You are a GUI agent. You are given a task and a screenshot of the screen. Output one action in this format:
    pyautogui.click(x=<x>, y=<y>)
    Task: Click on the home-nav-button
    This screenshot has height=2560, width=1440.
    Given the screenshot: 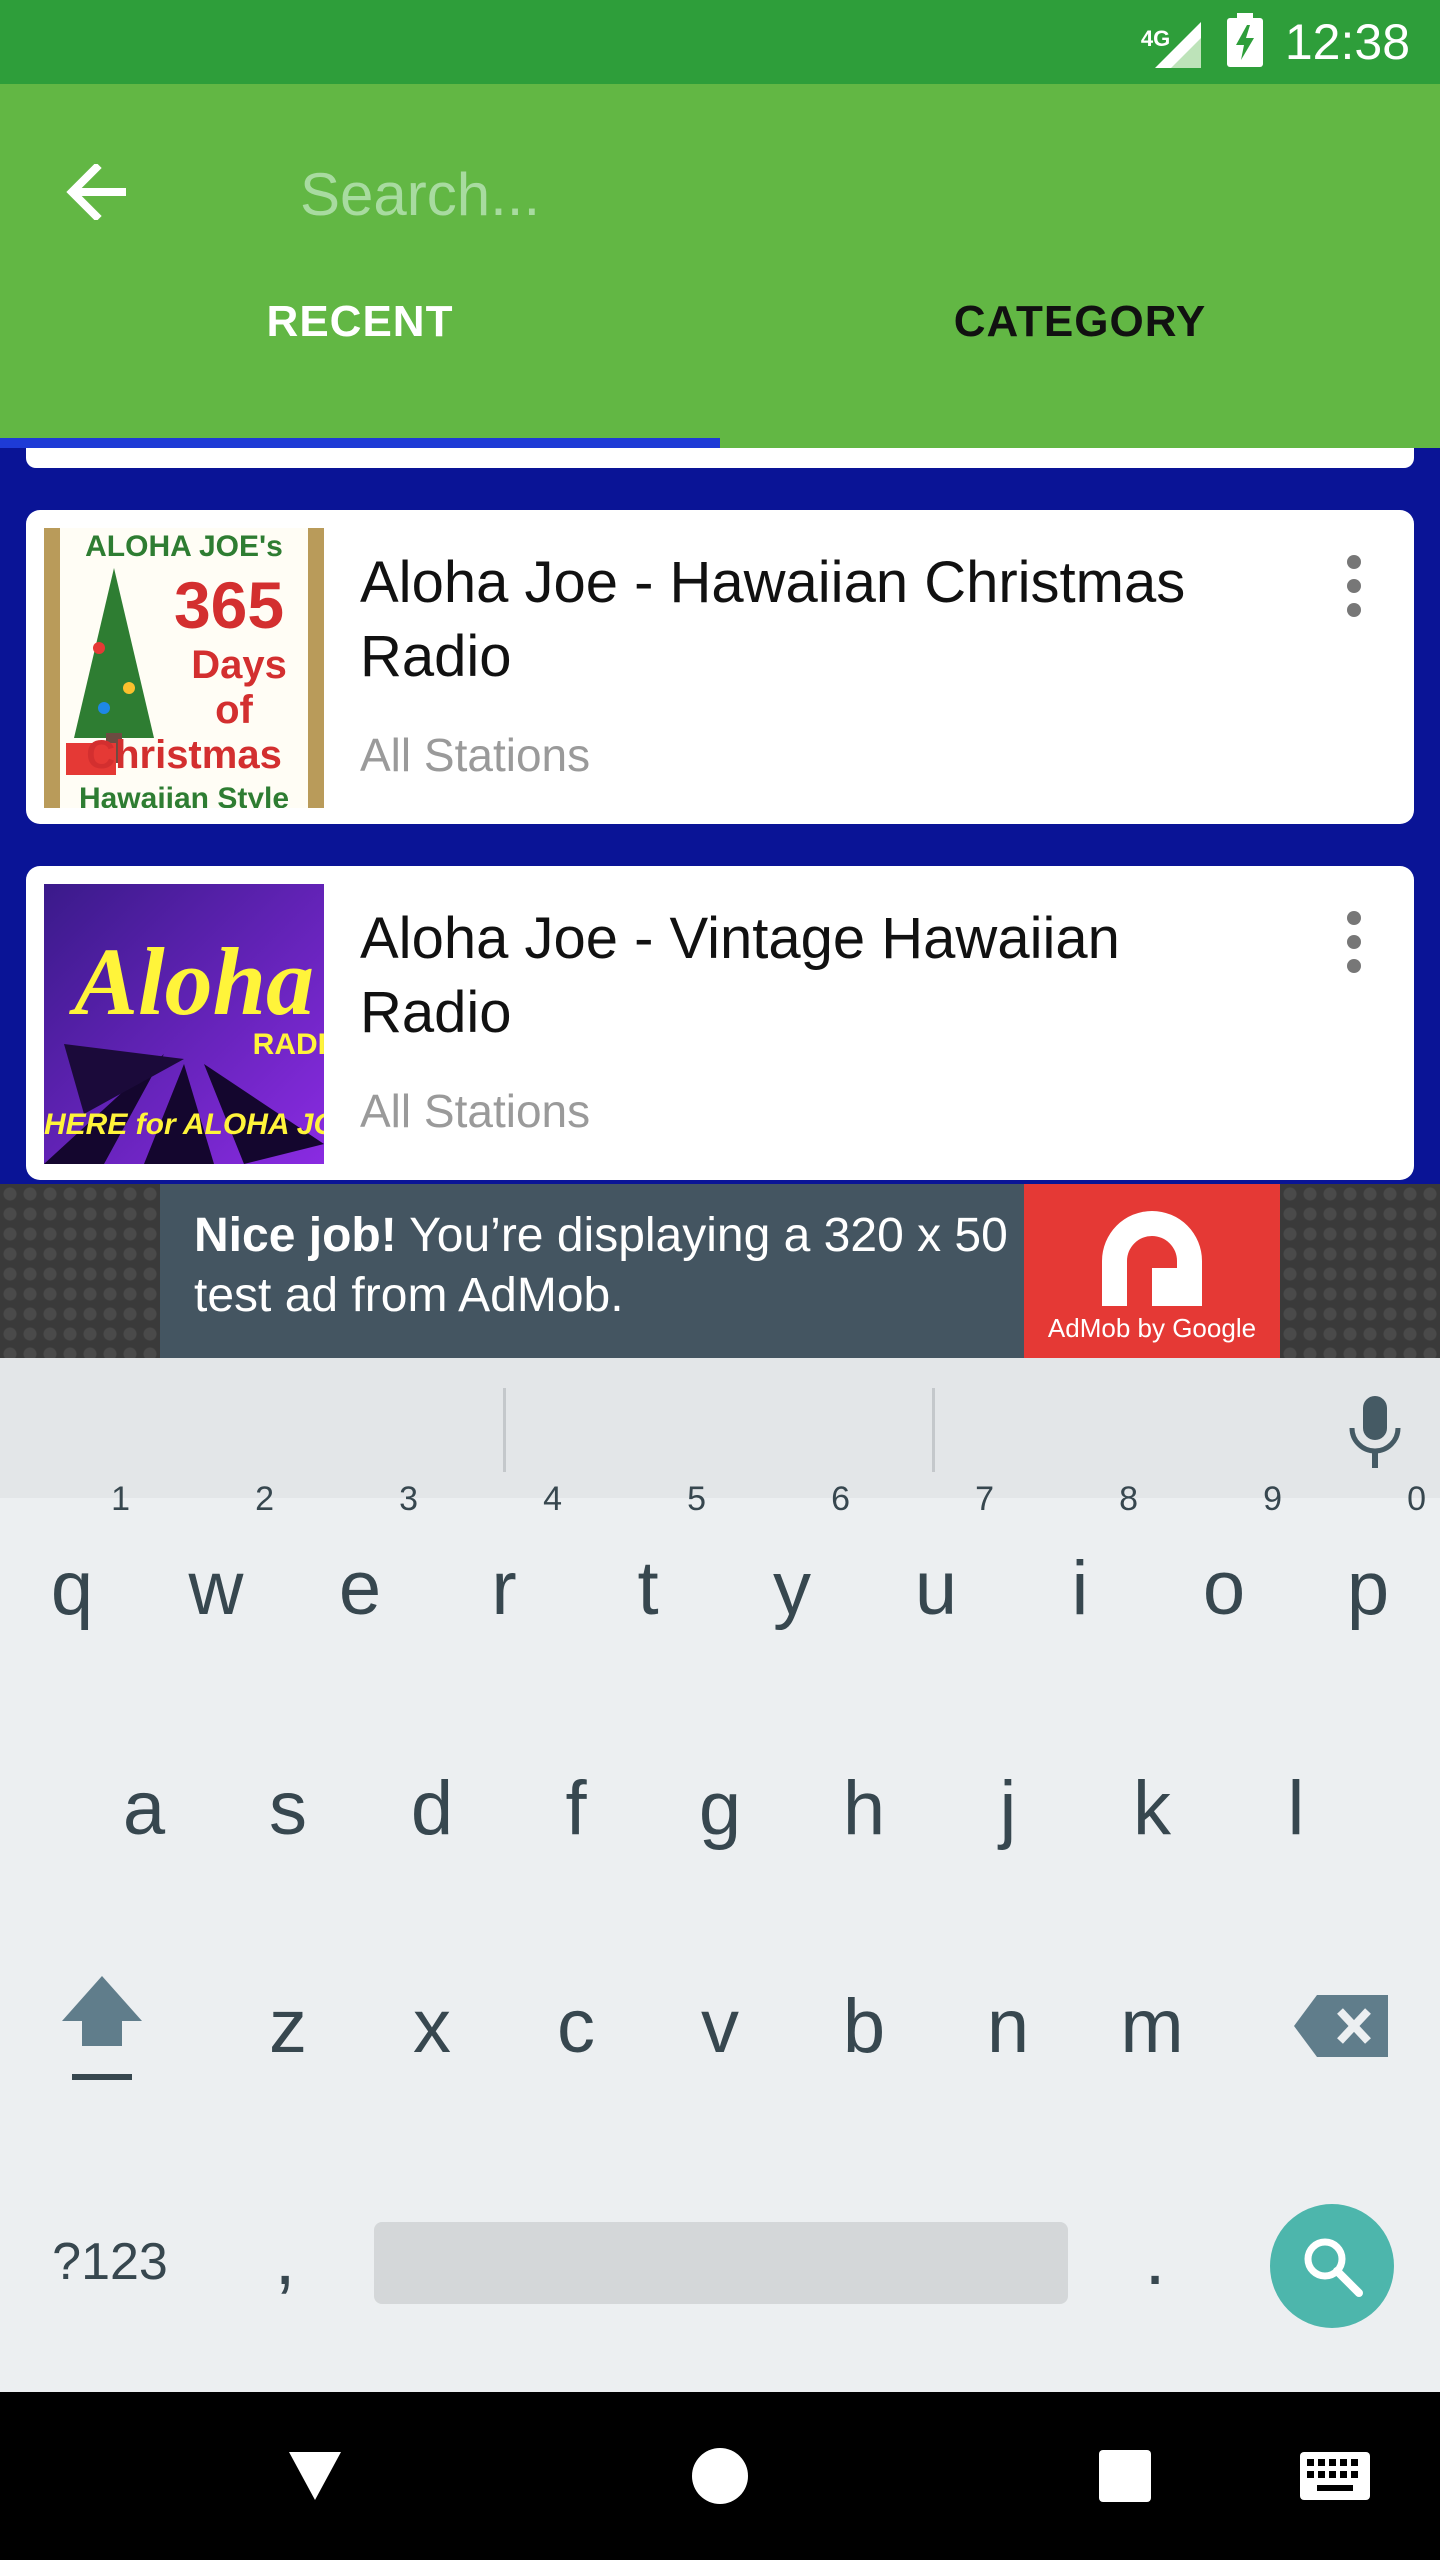 What is the action you would take?
    pyautogui.click(x=720, y=2476)
    